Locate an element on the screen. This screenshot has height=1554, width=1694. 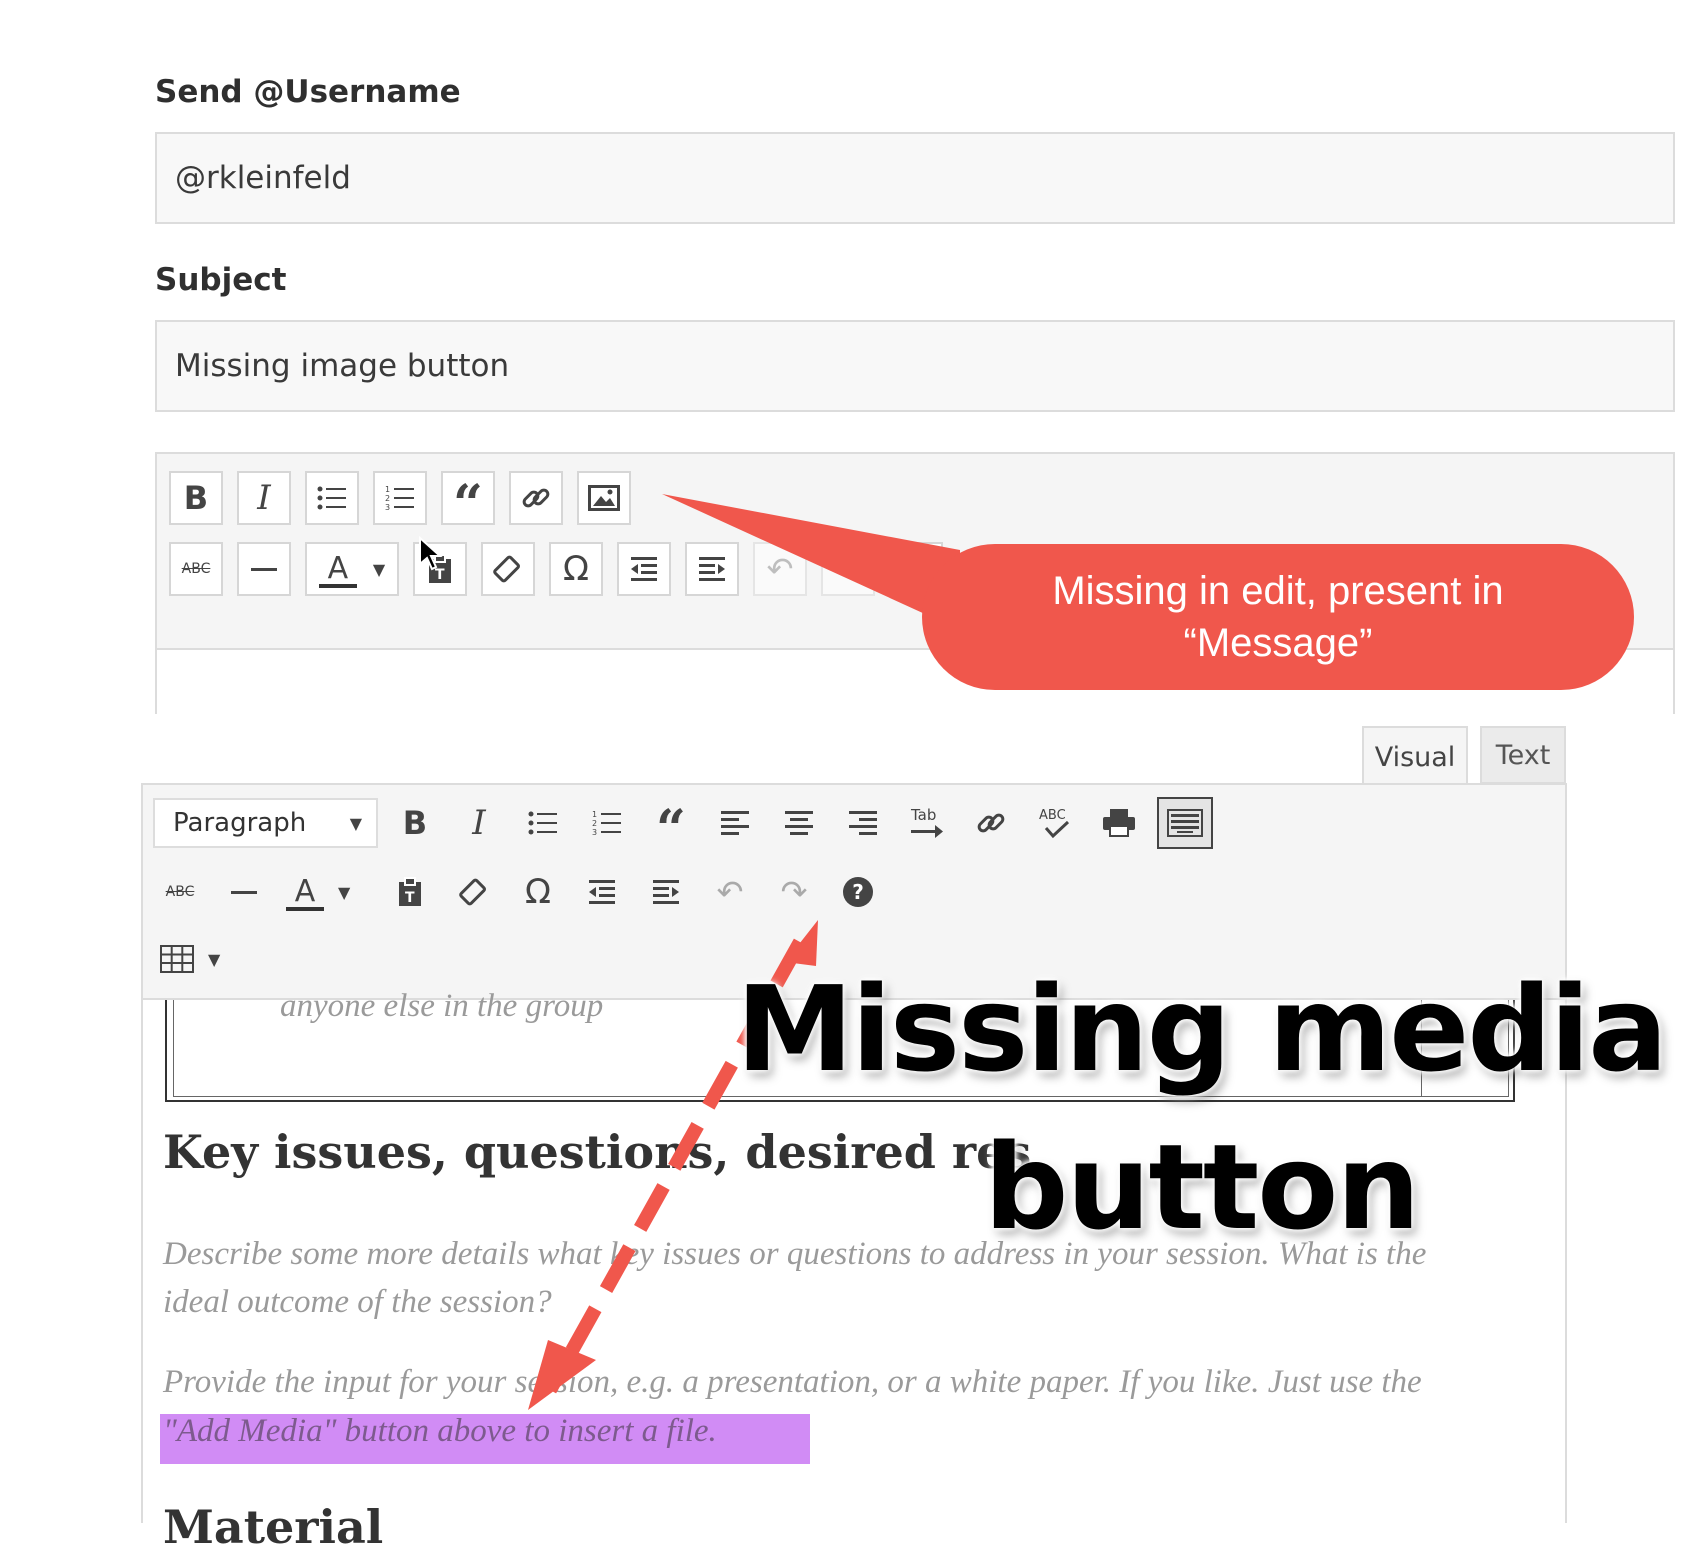
image-icon is located at coordinates (604, 498).